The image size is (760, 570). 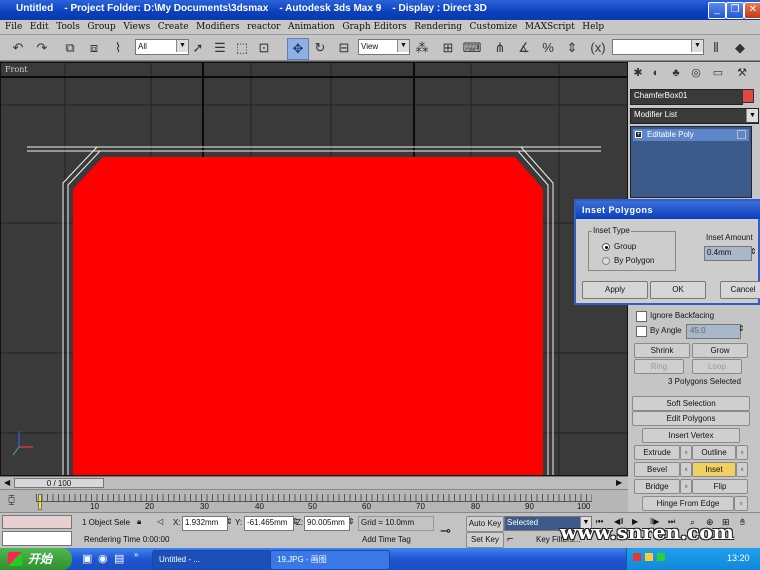 I want to click on outline-settings-button: ▫, so click(x=742, y=452).